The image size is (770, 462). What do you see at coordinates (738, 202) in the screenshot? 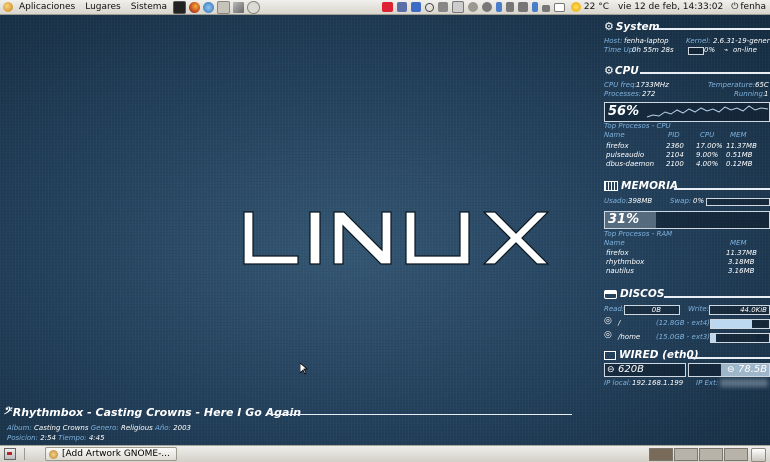
I see `swap-bar` at bounding box center [738, 202].